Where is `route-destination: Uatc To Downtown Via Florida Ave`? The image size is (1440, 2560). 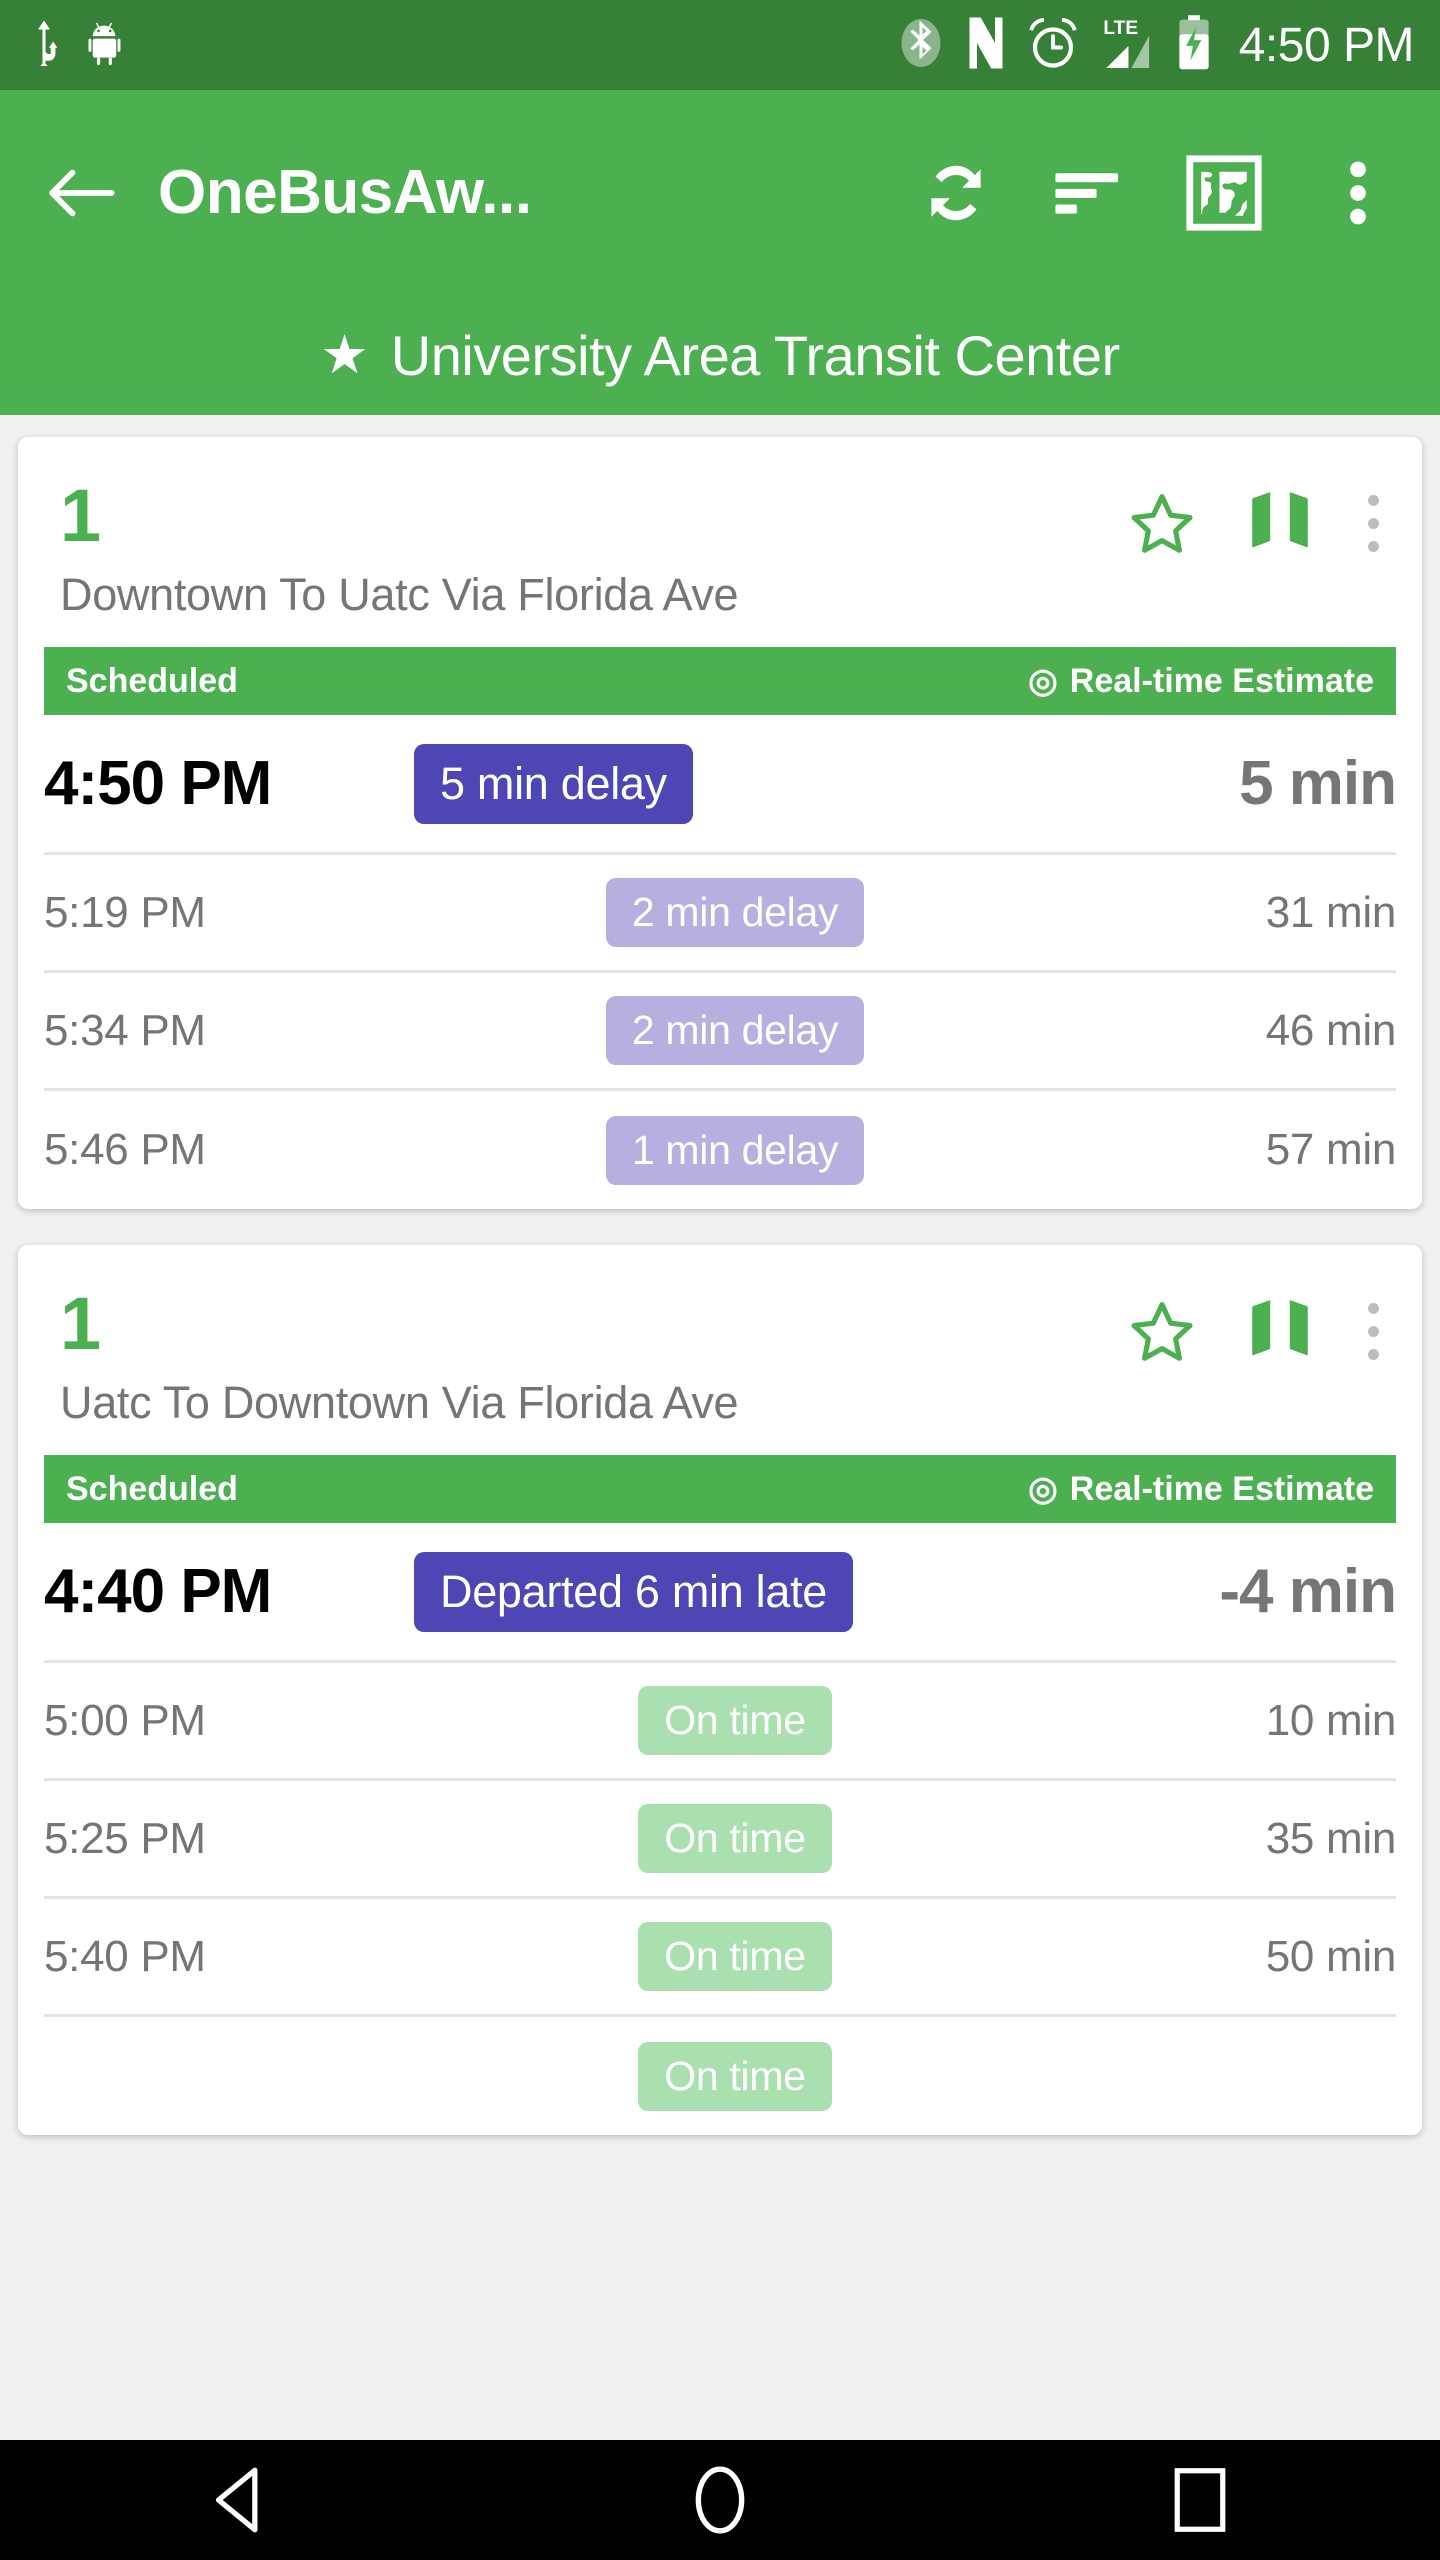 route-destination: Uatc To Downtown Via Florida Ave is located at coordinates (399, 1402).